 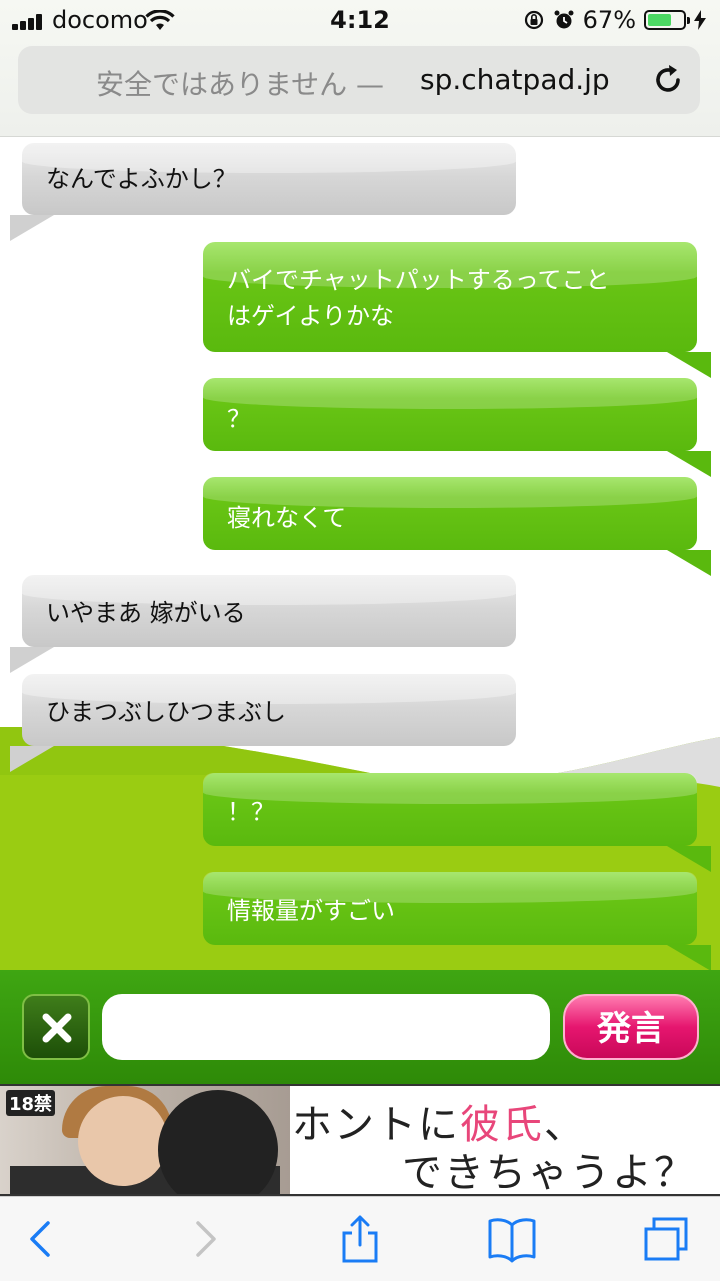 I want to click on ad-banner: 18禁 ホントに彼氏、 できちゃうよ？, so click(x=360, y=1140).